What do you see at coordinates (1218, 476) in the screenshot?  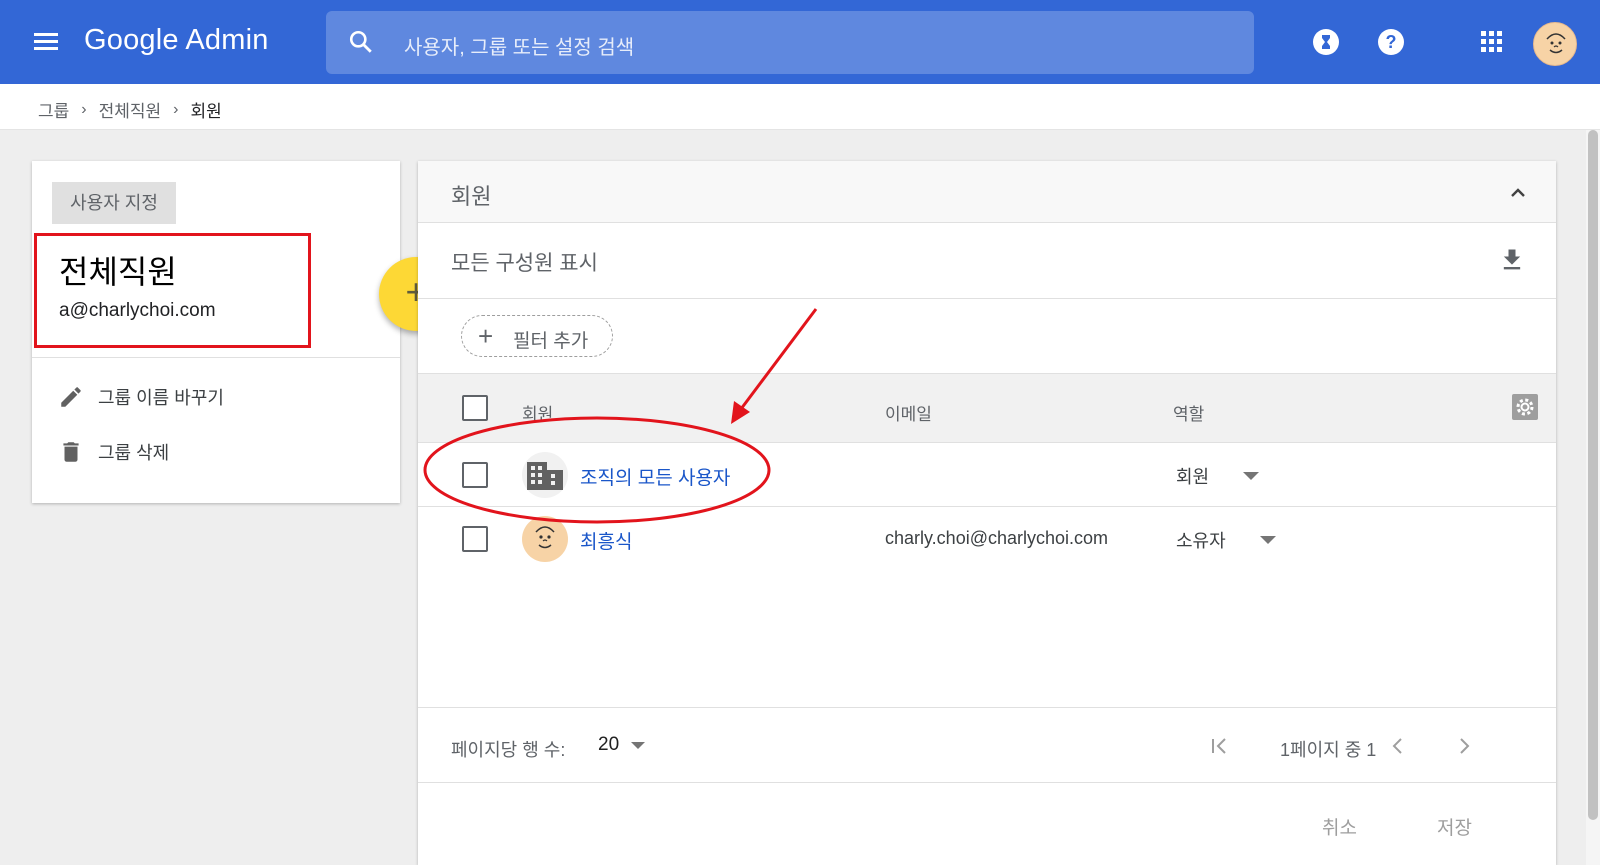 I see `role-dropdown: 회원` at bounding box center [1218, 476].